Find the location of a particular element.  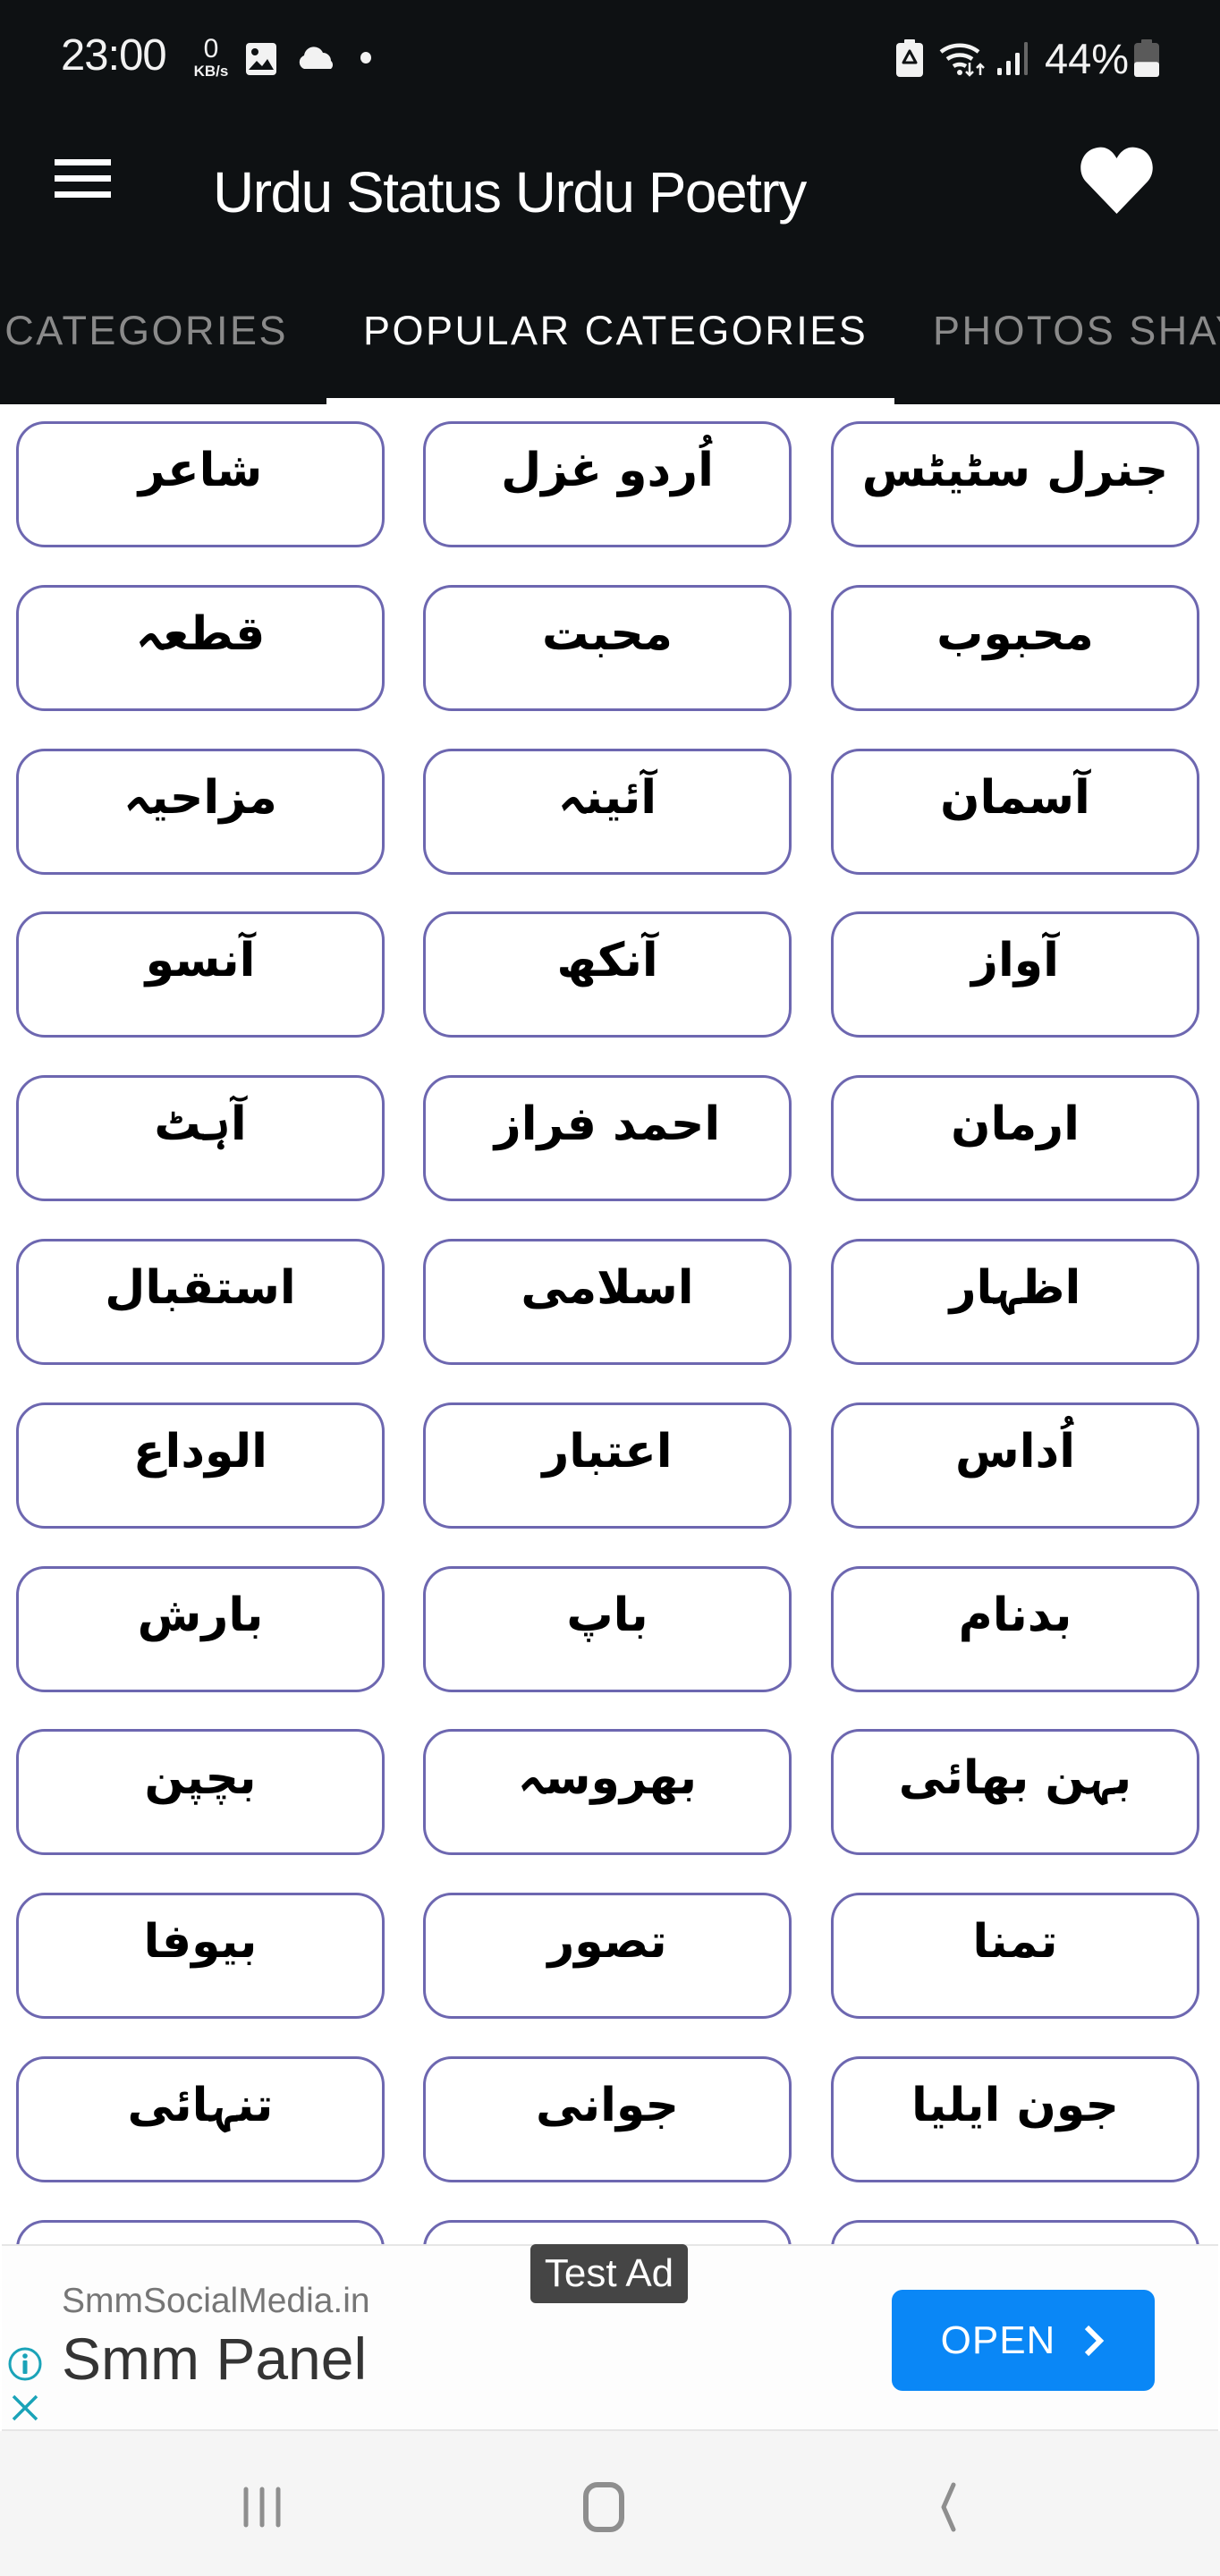

category-button: بھروسہ is located at coordinates (608, 1792).